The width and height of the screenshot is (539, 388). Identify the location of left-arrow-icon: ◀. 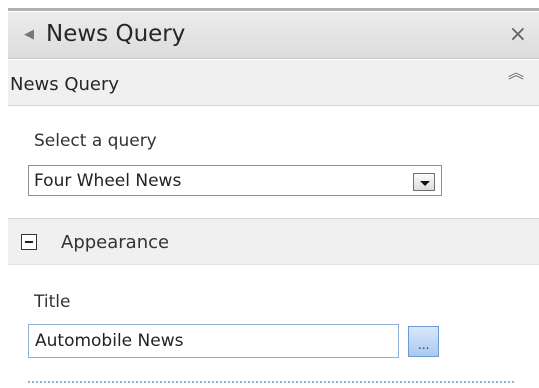
(29, 34).